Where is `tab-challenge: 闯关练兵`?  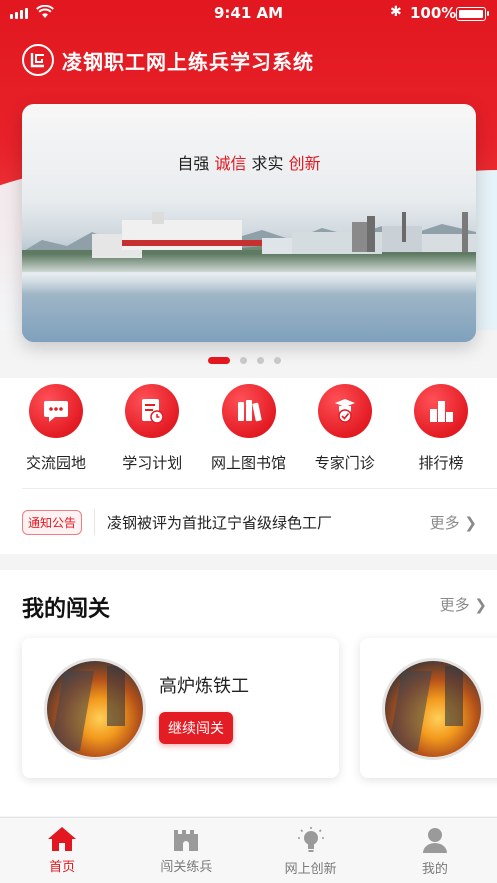
tab-challenge: 闯关练兵 is located at coordinates (186, 850).